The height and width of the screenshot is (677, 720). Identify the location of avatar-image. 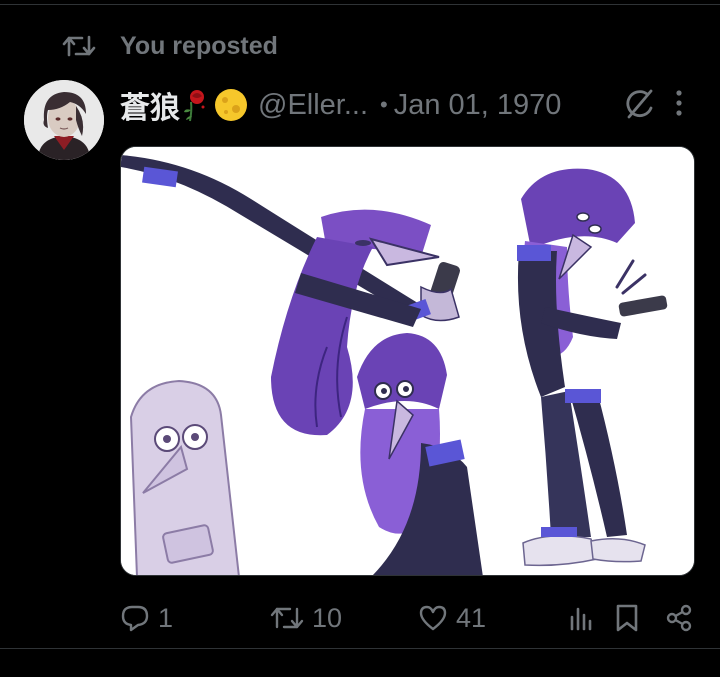
(64, 120).